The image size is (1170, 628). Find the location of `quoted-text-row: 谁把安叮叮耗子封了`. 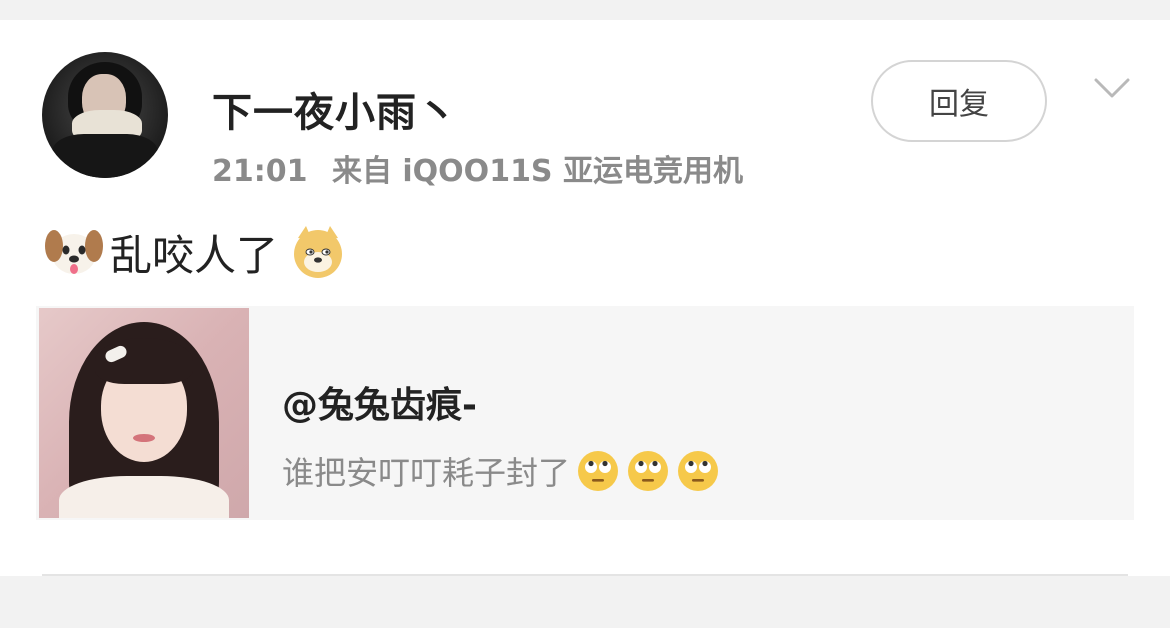

quoted-text-row: 谁把安叮叮耗子封了 is located at coordinates (501, 471).